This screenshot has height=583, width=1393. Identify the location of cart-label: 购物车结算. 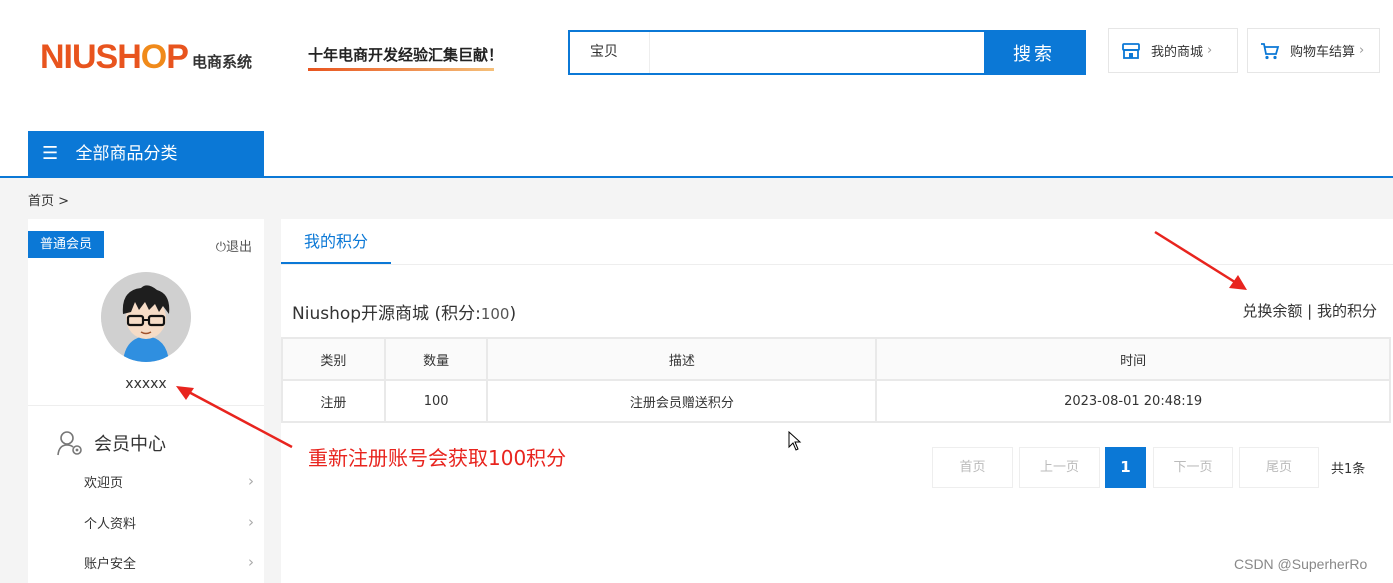
(1323, 52).